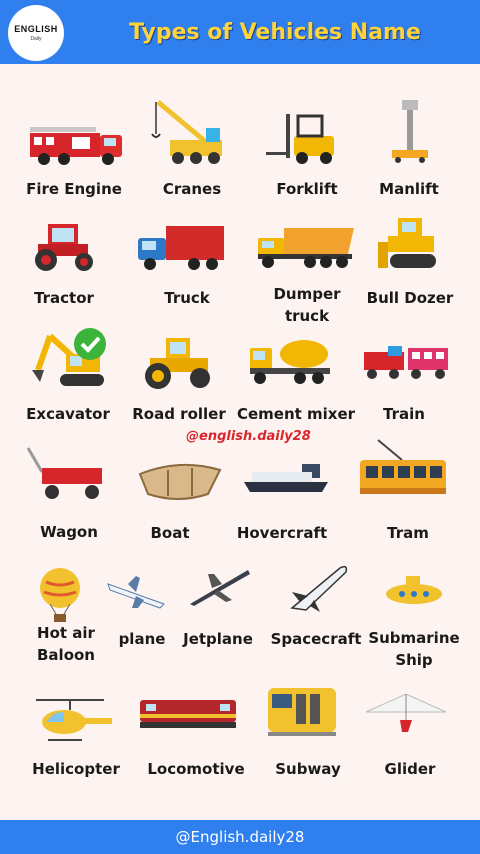  I want to click on brand-logo: ENGLISH Daily, so click(36, 33).